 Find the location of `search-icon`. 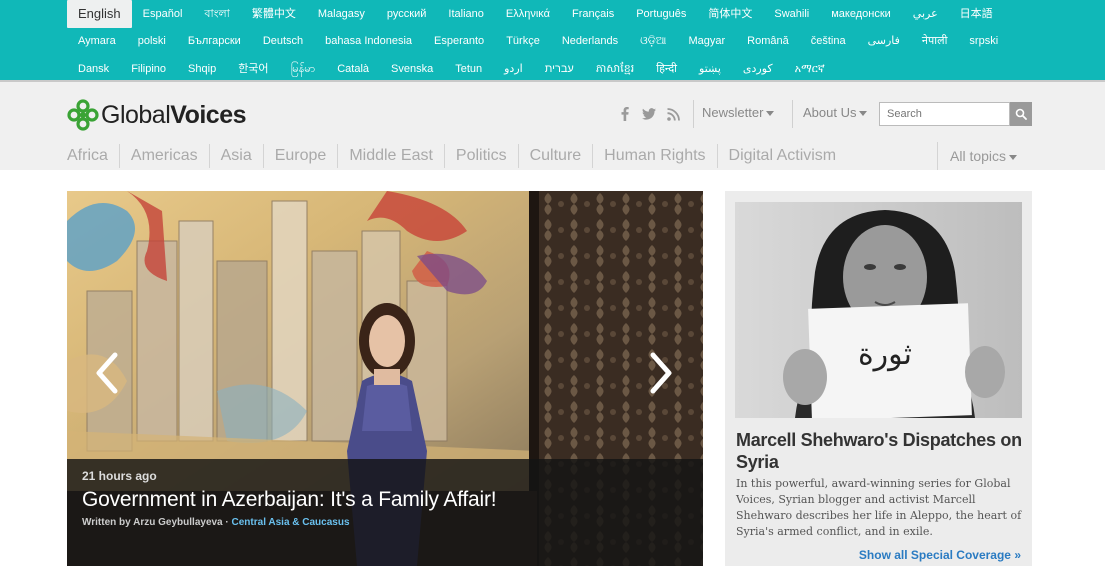

search-icon is located at coordinates (1021, 114).